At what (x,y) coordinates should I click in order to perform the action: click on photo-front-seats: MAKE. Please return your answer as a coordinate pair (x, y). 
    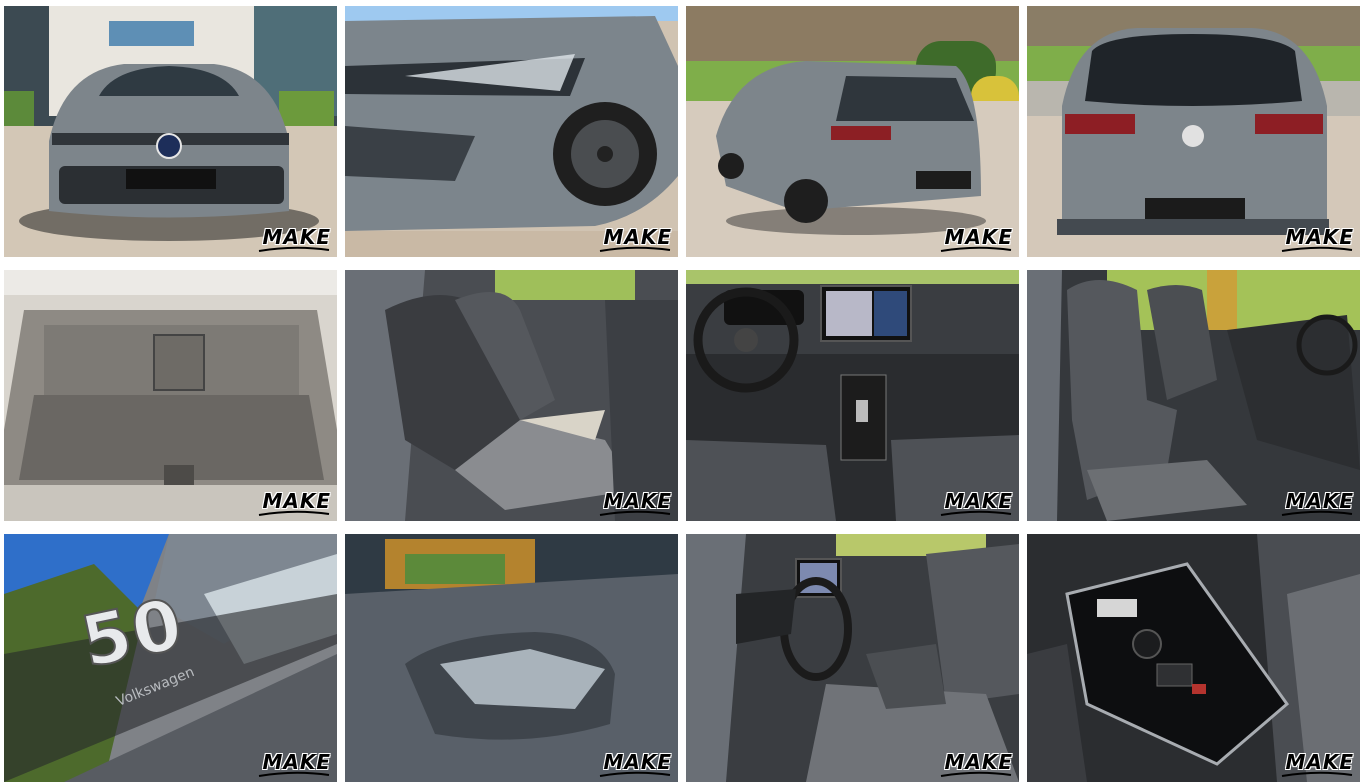
    Looking at the image, I should click on (1193, 395).